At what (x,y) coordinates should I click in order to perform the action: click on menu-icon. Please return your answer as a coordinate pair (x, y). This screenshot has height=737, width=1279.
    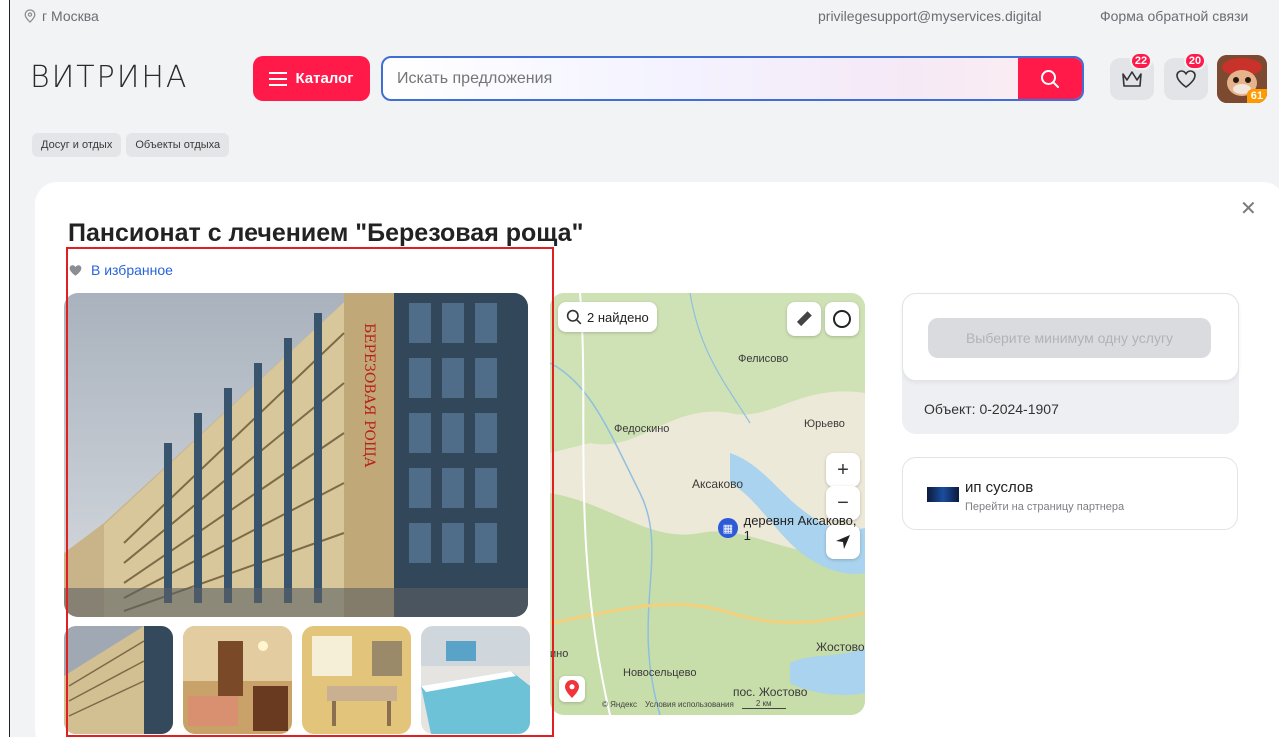
    Looking at the image, I should click on (278, 78).